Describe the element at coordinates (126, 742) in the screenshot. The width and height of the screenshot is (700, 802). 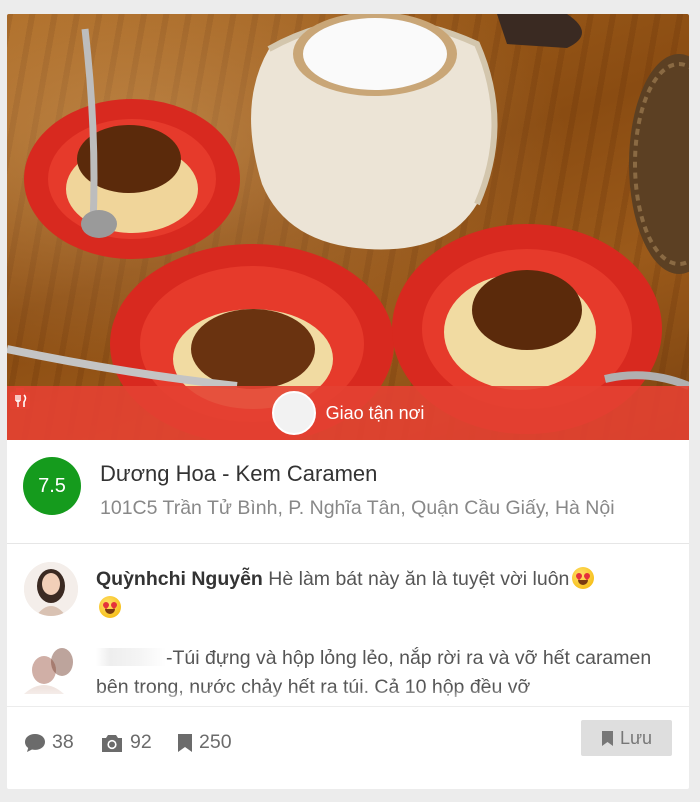
I see `photo-count: 92` at that location.